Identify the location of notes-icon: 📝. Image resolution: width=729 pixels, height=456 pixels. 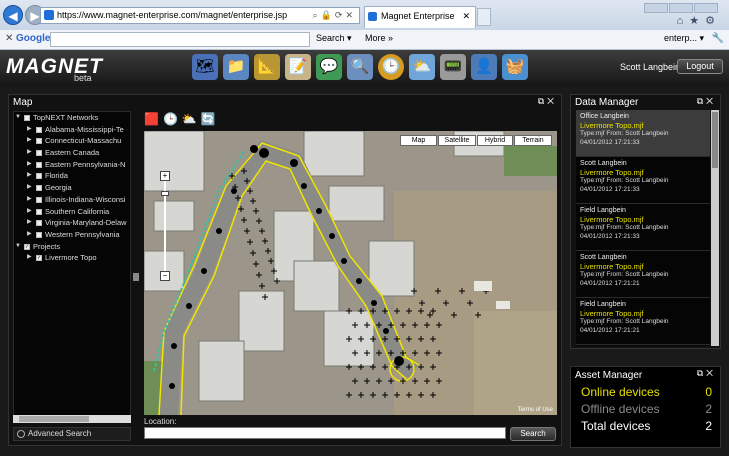
(298, 67).